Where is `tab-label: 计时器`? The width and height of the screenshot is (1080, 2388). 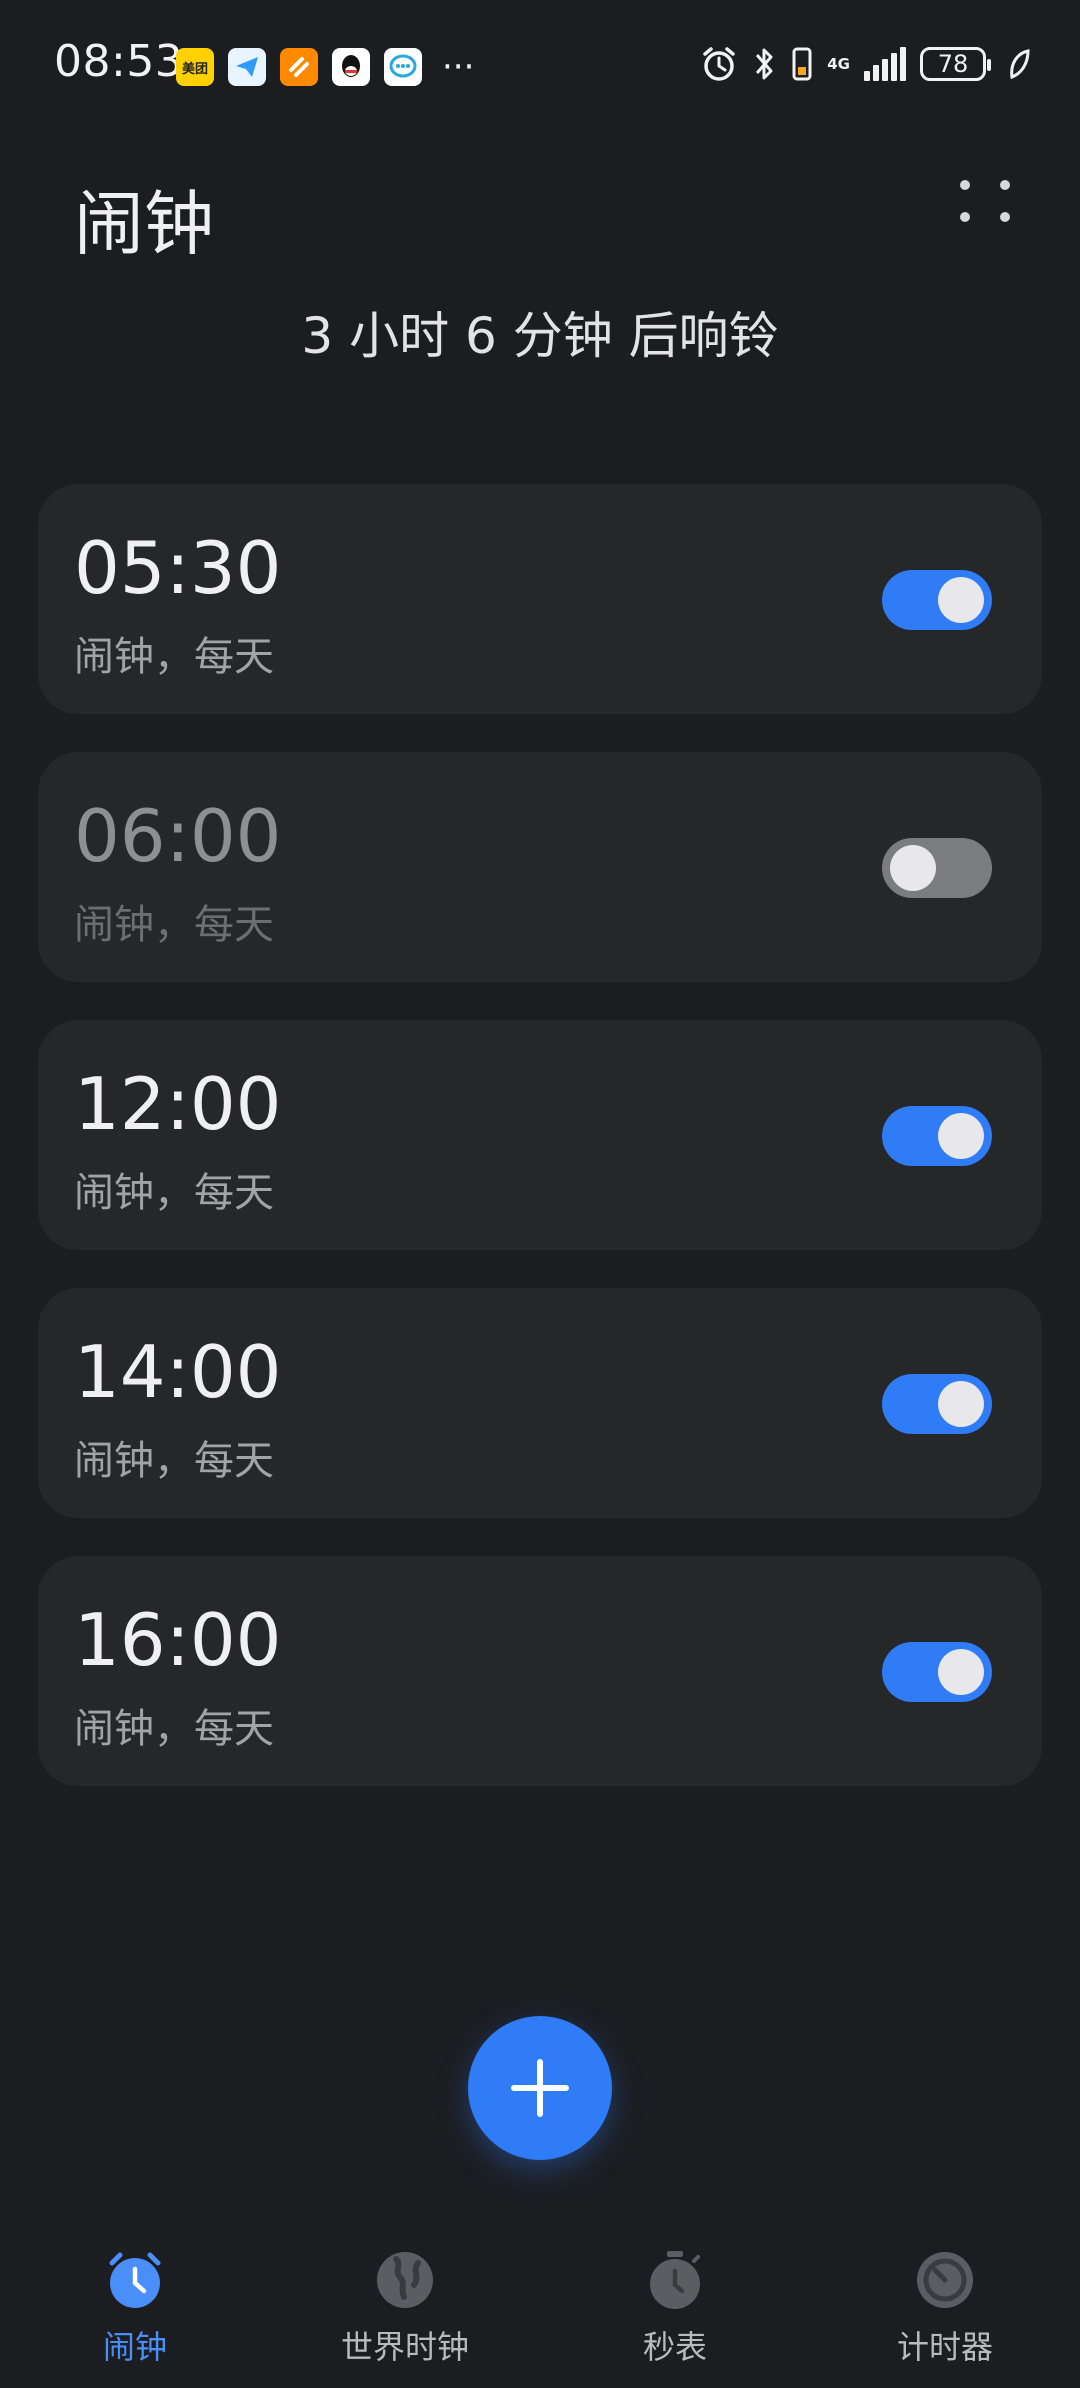
tab-label: 计时器 is located at coordinates (944, 2347).